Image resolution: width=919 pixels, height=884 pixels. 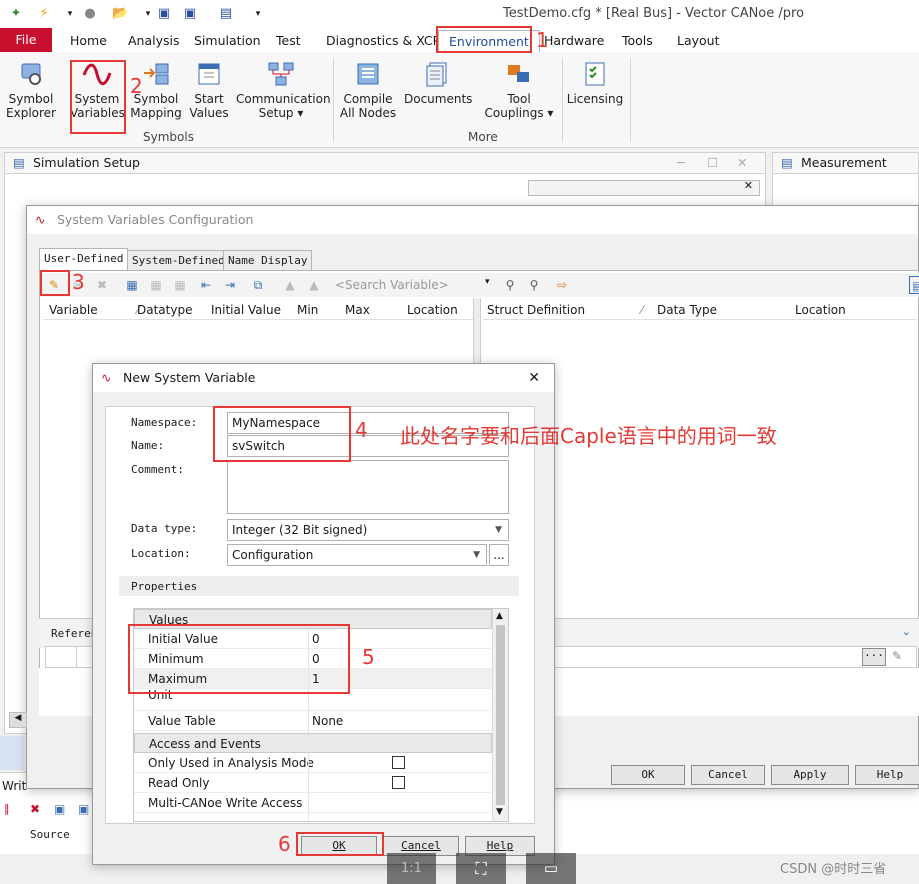 What do you see at coordinates (156, 74) in the screenshot?
I see `symbol-mapping-icon` at bounding box center [156, 74].